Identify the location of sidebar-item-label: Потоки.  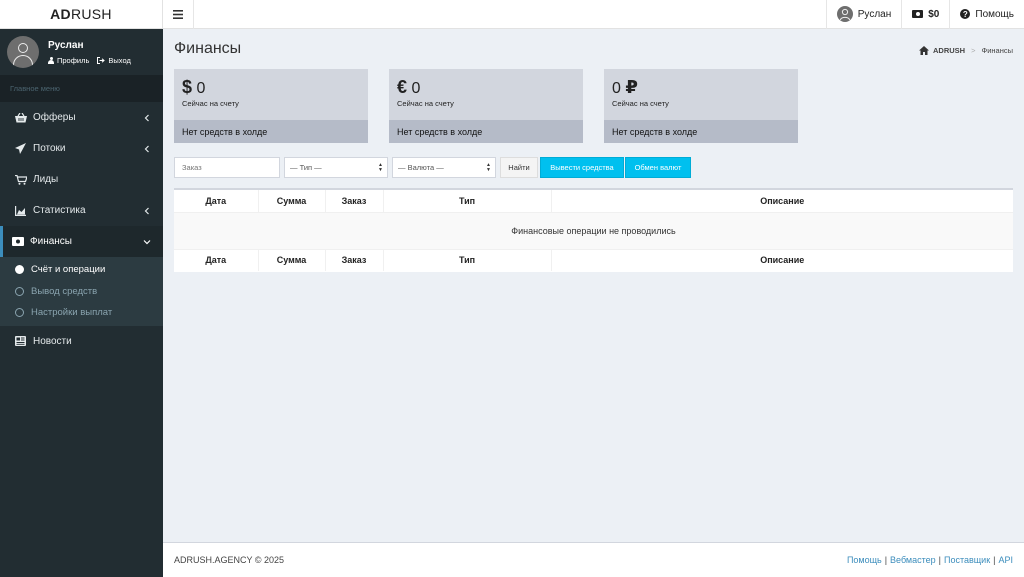
(49, 148).